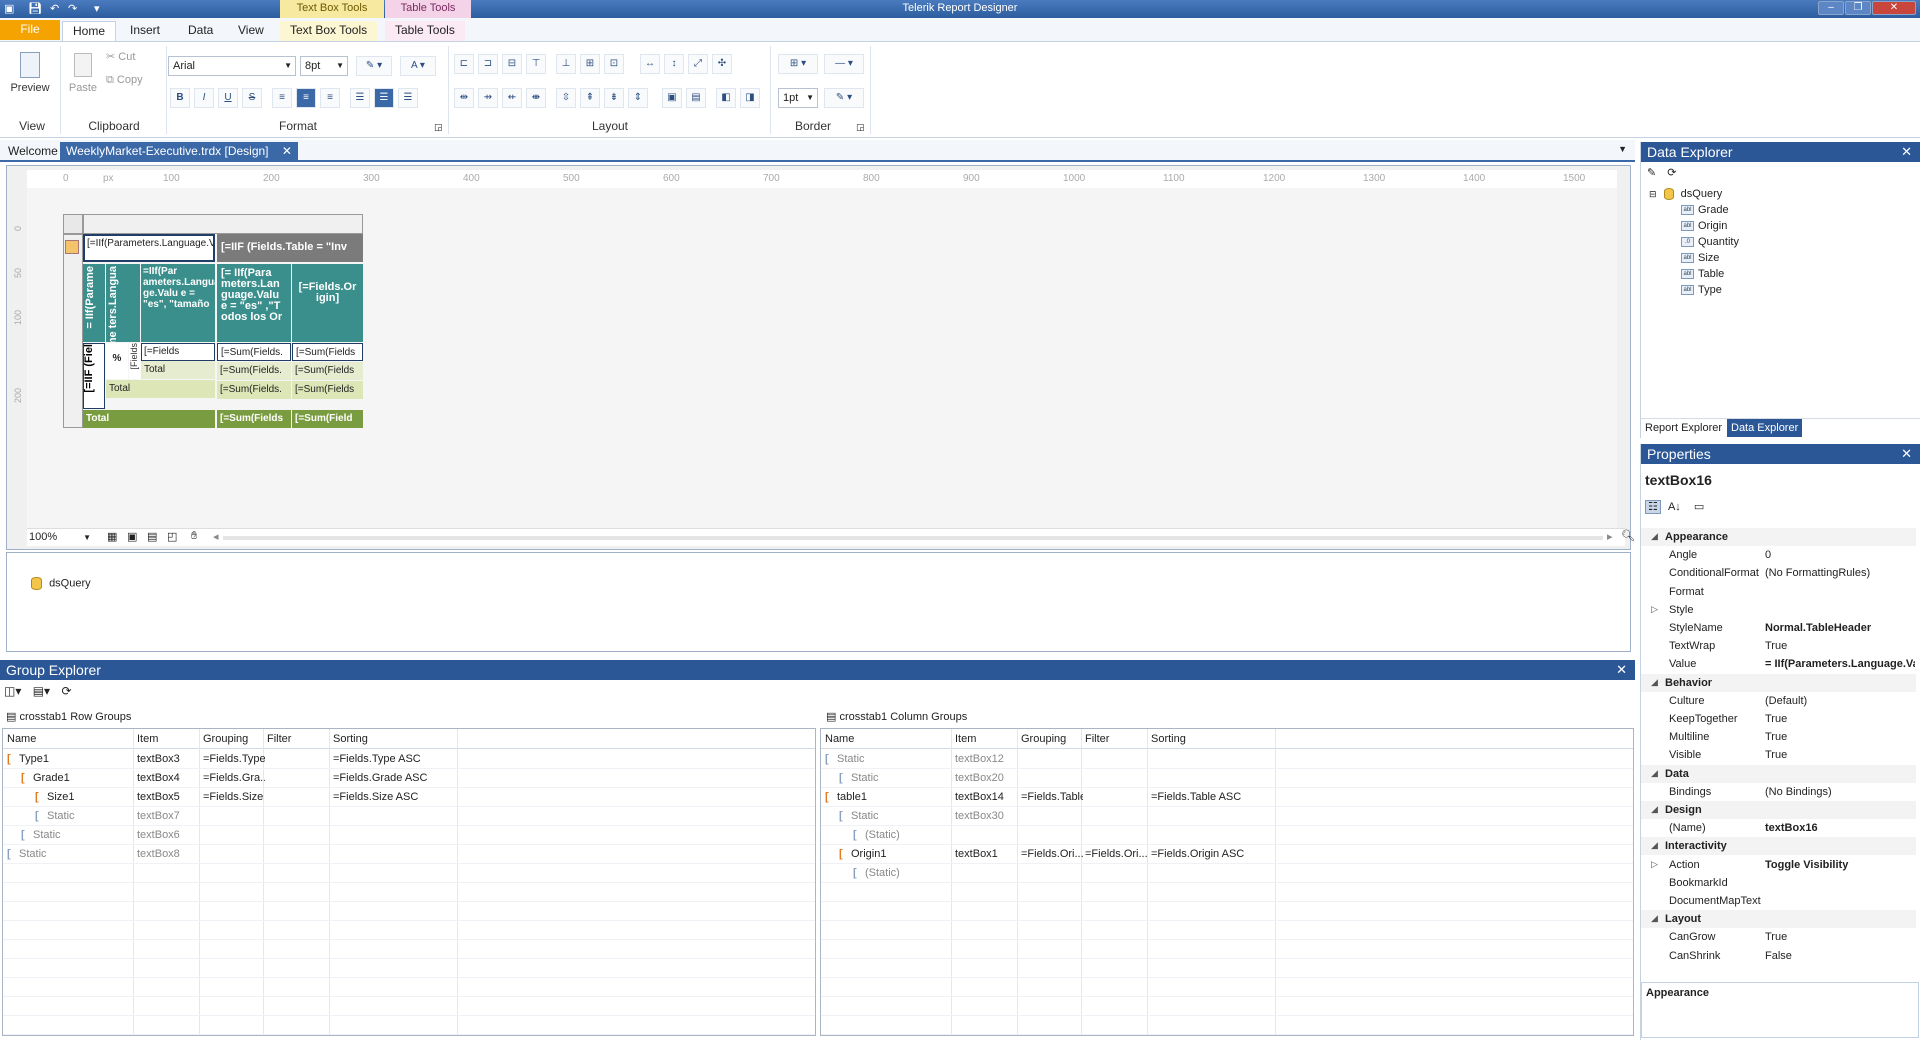 Image resolution: width=1920 pixels, height=1040 pixels. What do you see at coordinates (132, 536) in the screenshot?
I see `layout-view-icon: ▣` at bounding box center [132, 536].